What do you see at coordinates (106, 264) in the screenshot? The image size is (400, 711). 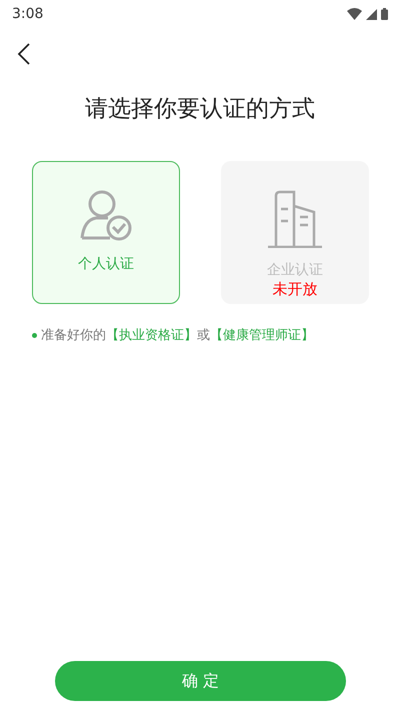 I see `option-label: 个人认证` at bounding box center [106, 264].